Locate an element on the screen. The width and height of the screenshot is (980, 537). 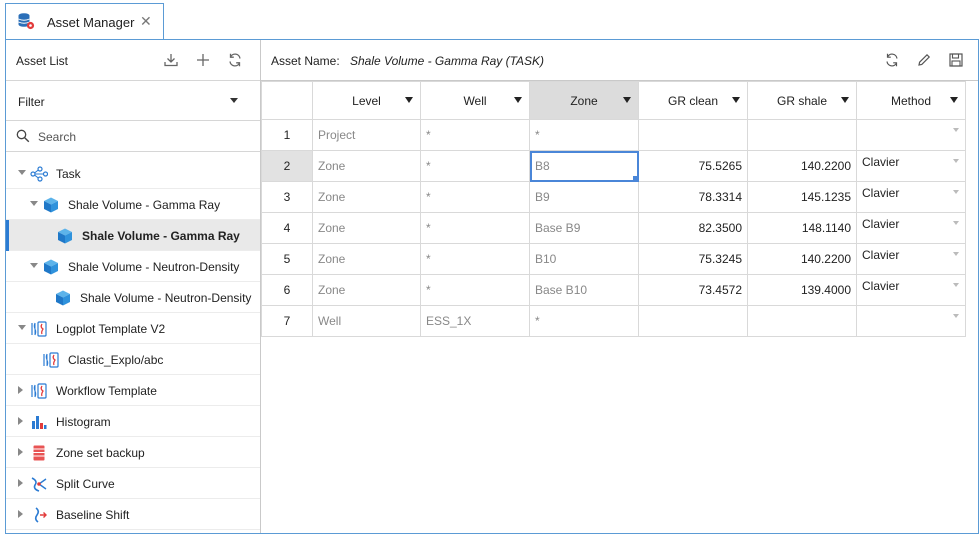
cell-gr-clean: 82.3500 is located at coordinates (693, 228).